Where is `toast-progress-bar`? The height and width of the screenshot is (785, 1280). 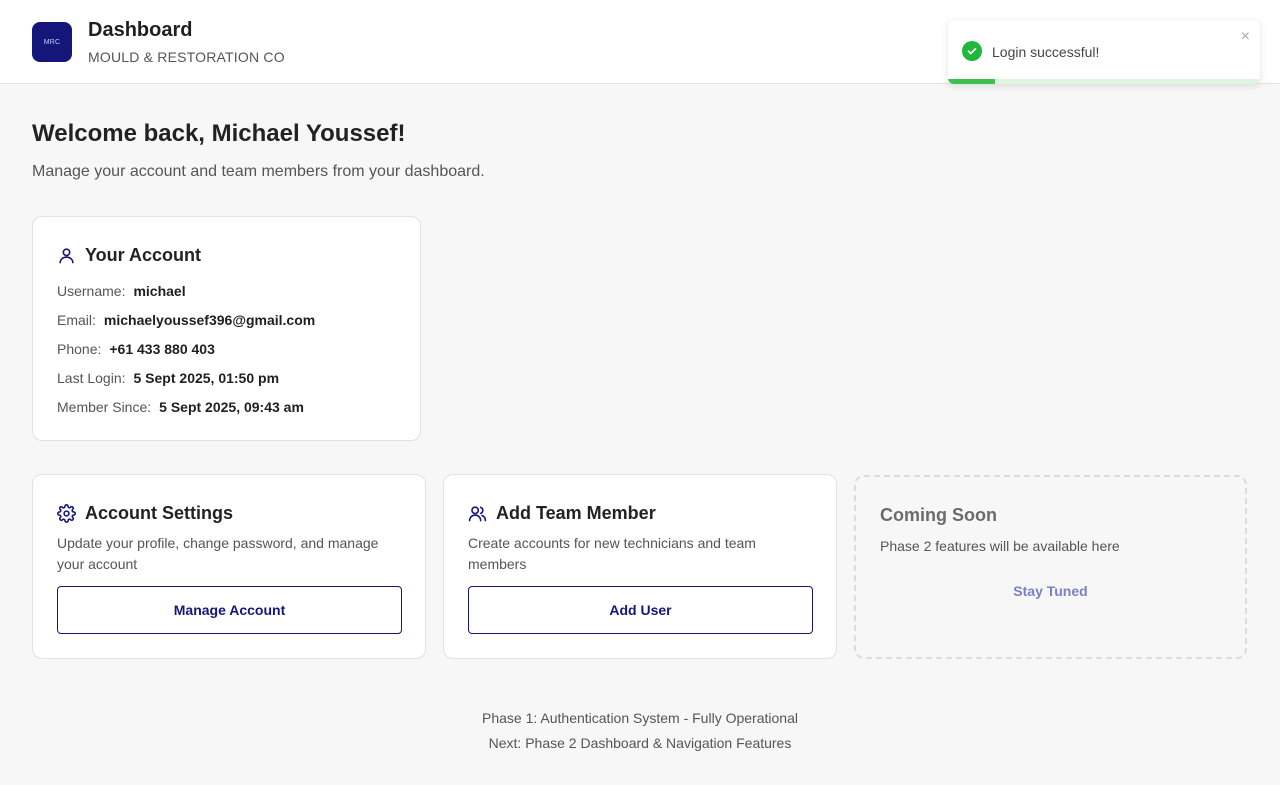
toast-progress-bar is located at coordinates (971, 81).